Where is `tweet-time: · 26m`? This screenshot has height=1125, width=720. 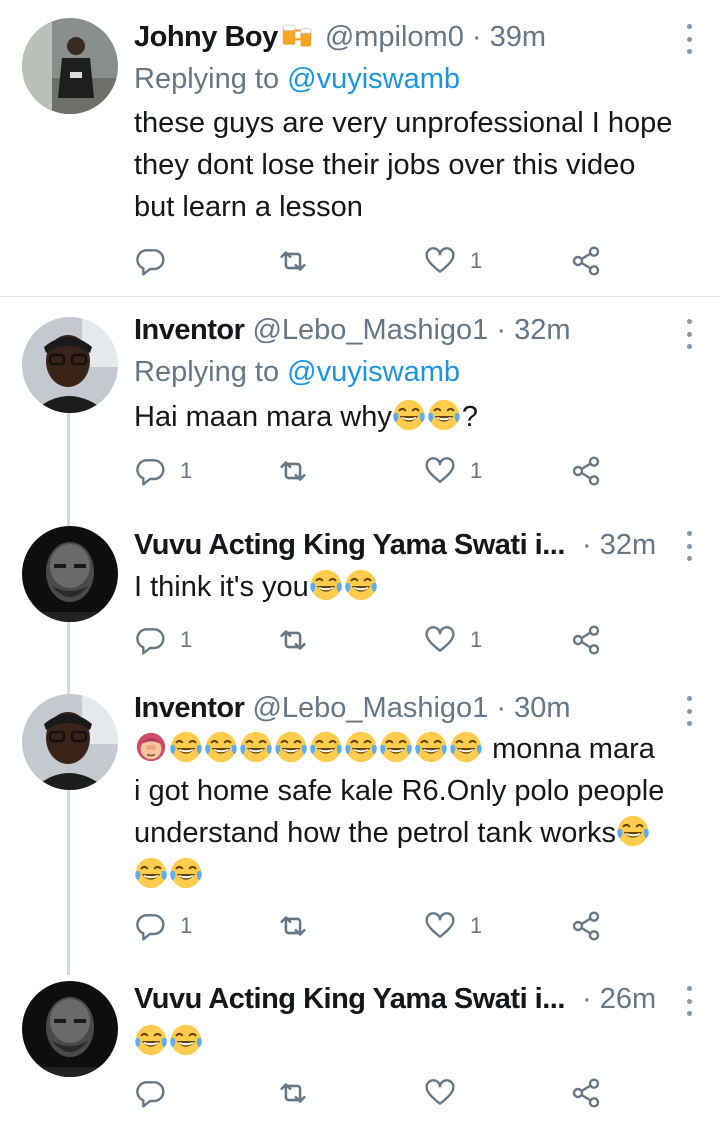
tweet-time: · 26m is located at coordinates (621, 999).